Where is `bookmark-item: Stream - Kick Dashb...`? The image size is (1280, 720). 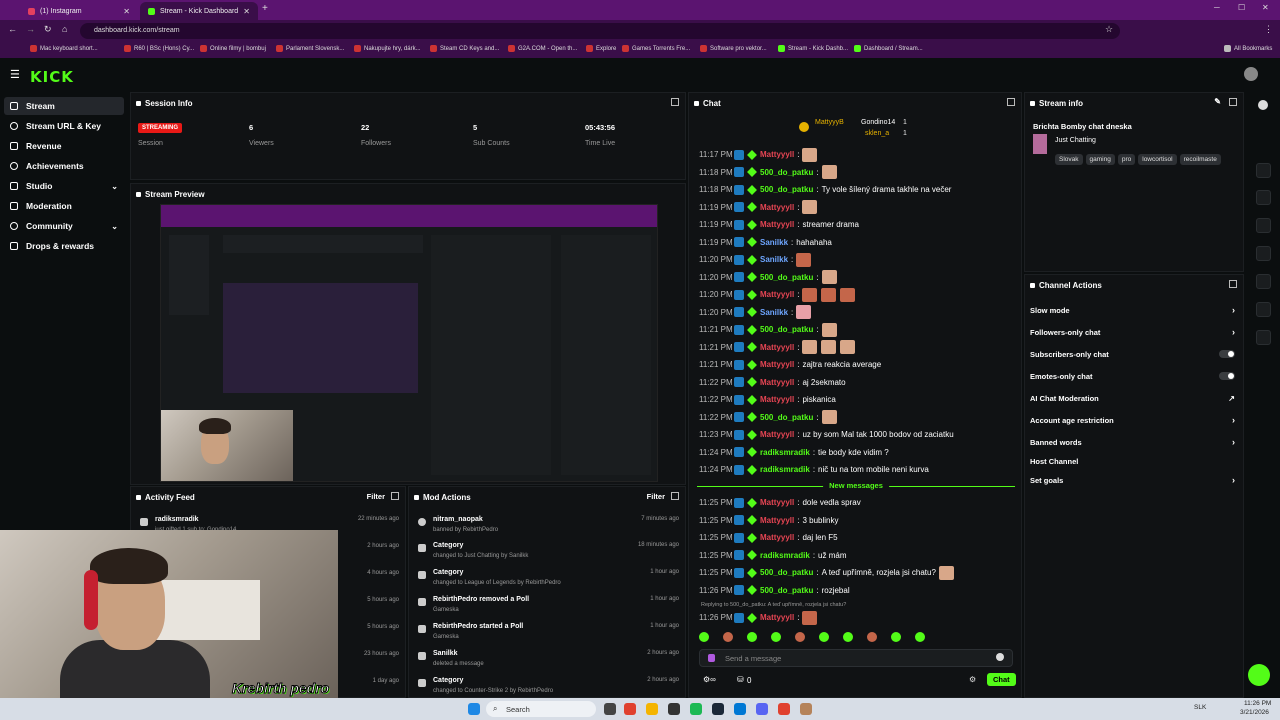
bookmark-item: Stream - Kick Dashb... is located at coordinates (813, 48).